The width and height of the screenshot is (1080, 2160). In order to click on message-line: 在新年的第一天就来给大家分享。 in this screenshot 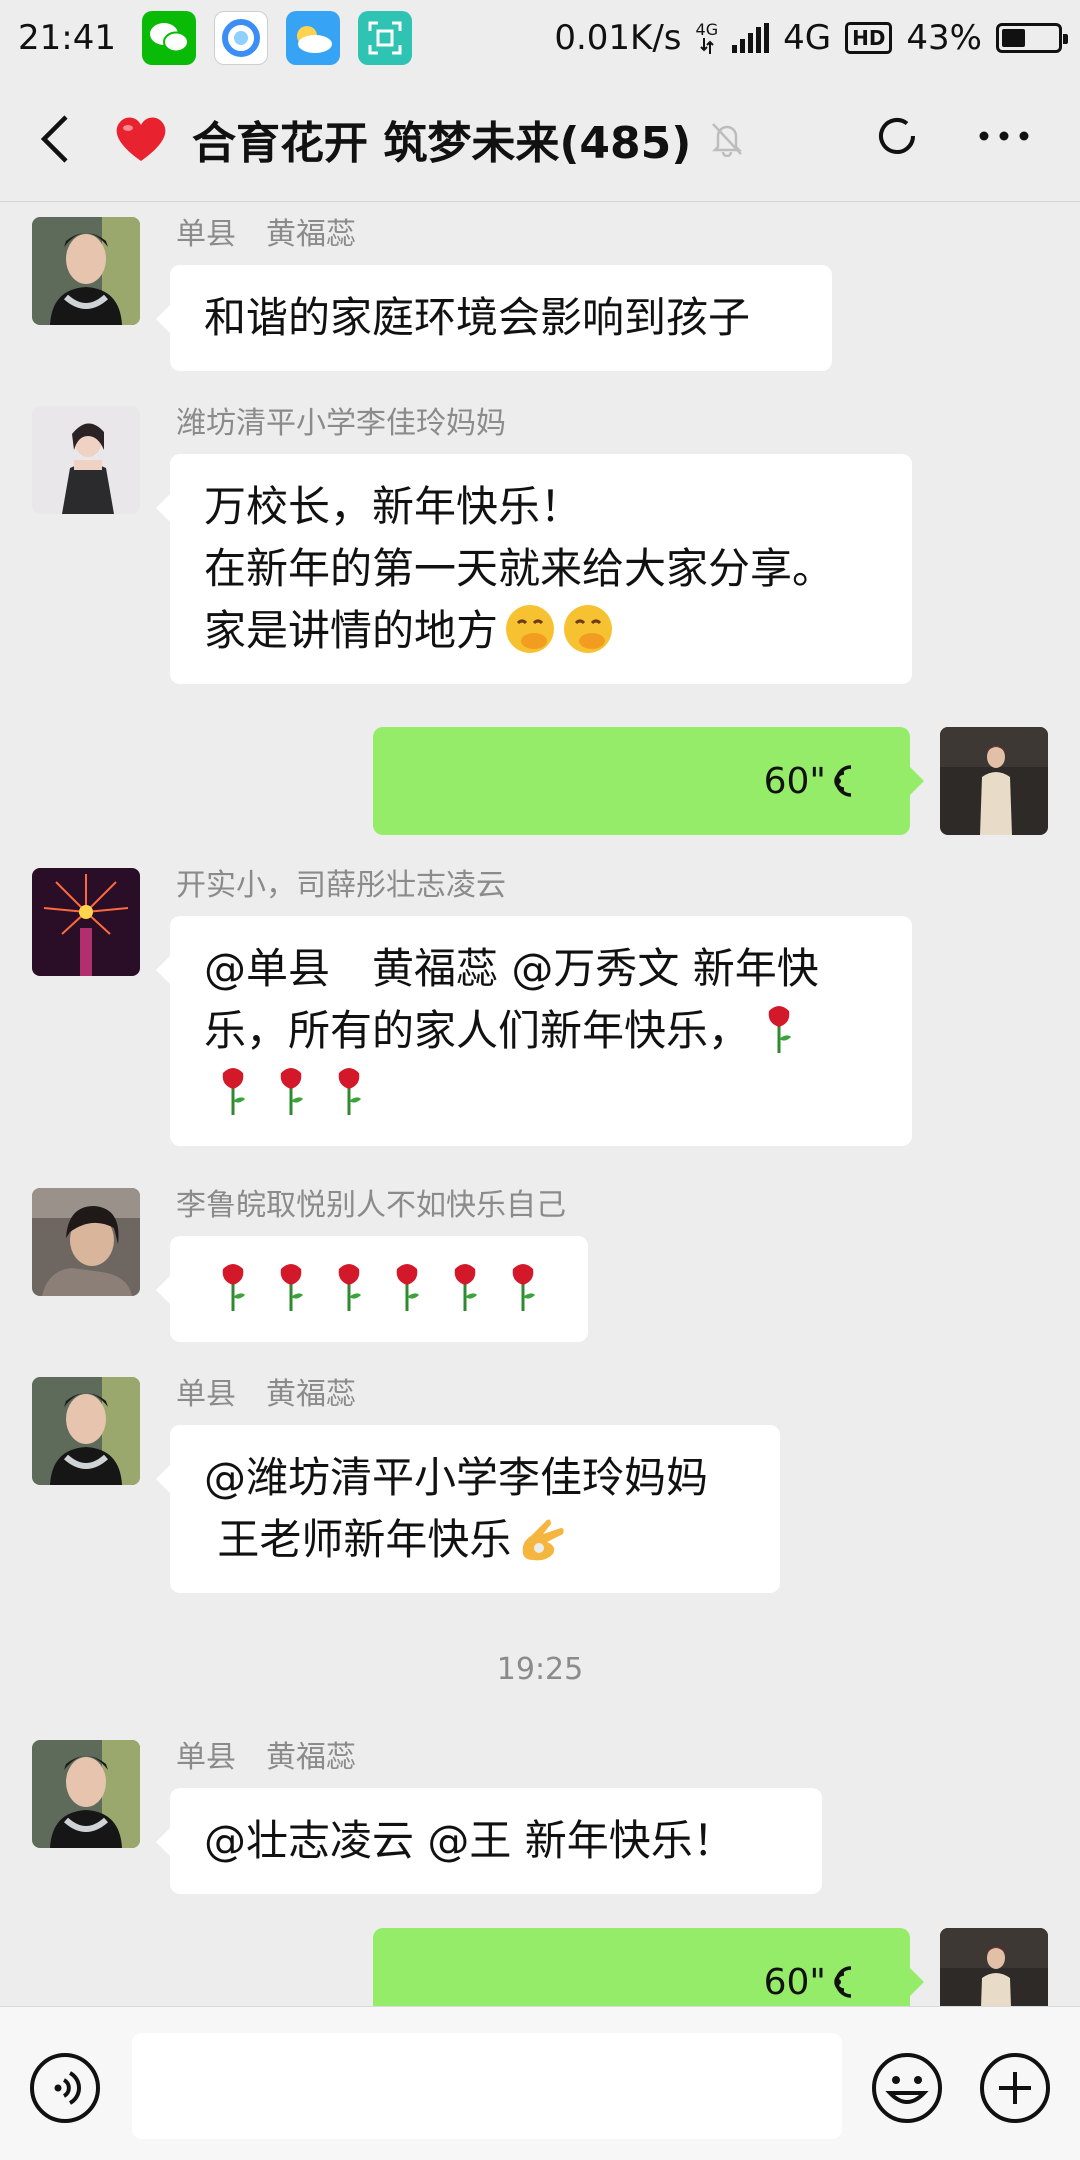, I will do `click(519, 568)`.